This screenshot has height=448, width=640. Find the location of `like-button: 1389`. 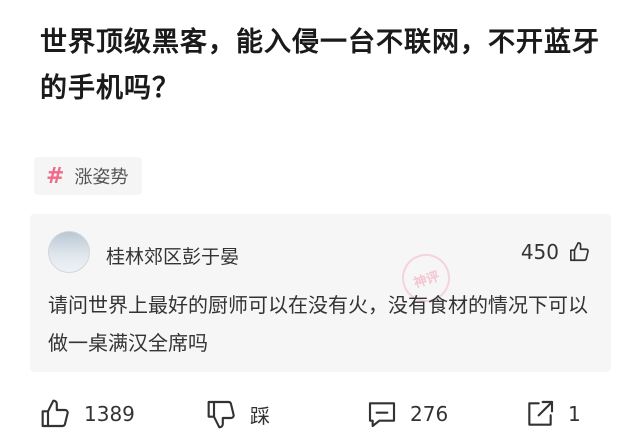

like-button: 1389 is located at coordinates (87, 414).